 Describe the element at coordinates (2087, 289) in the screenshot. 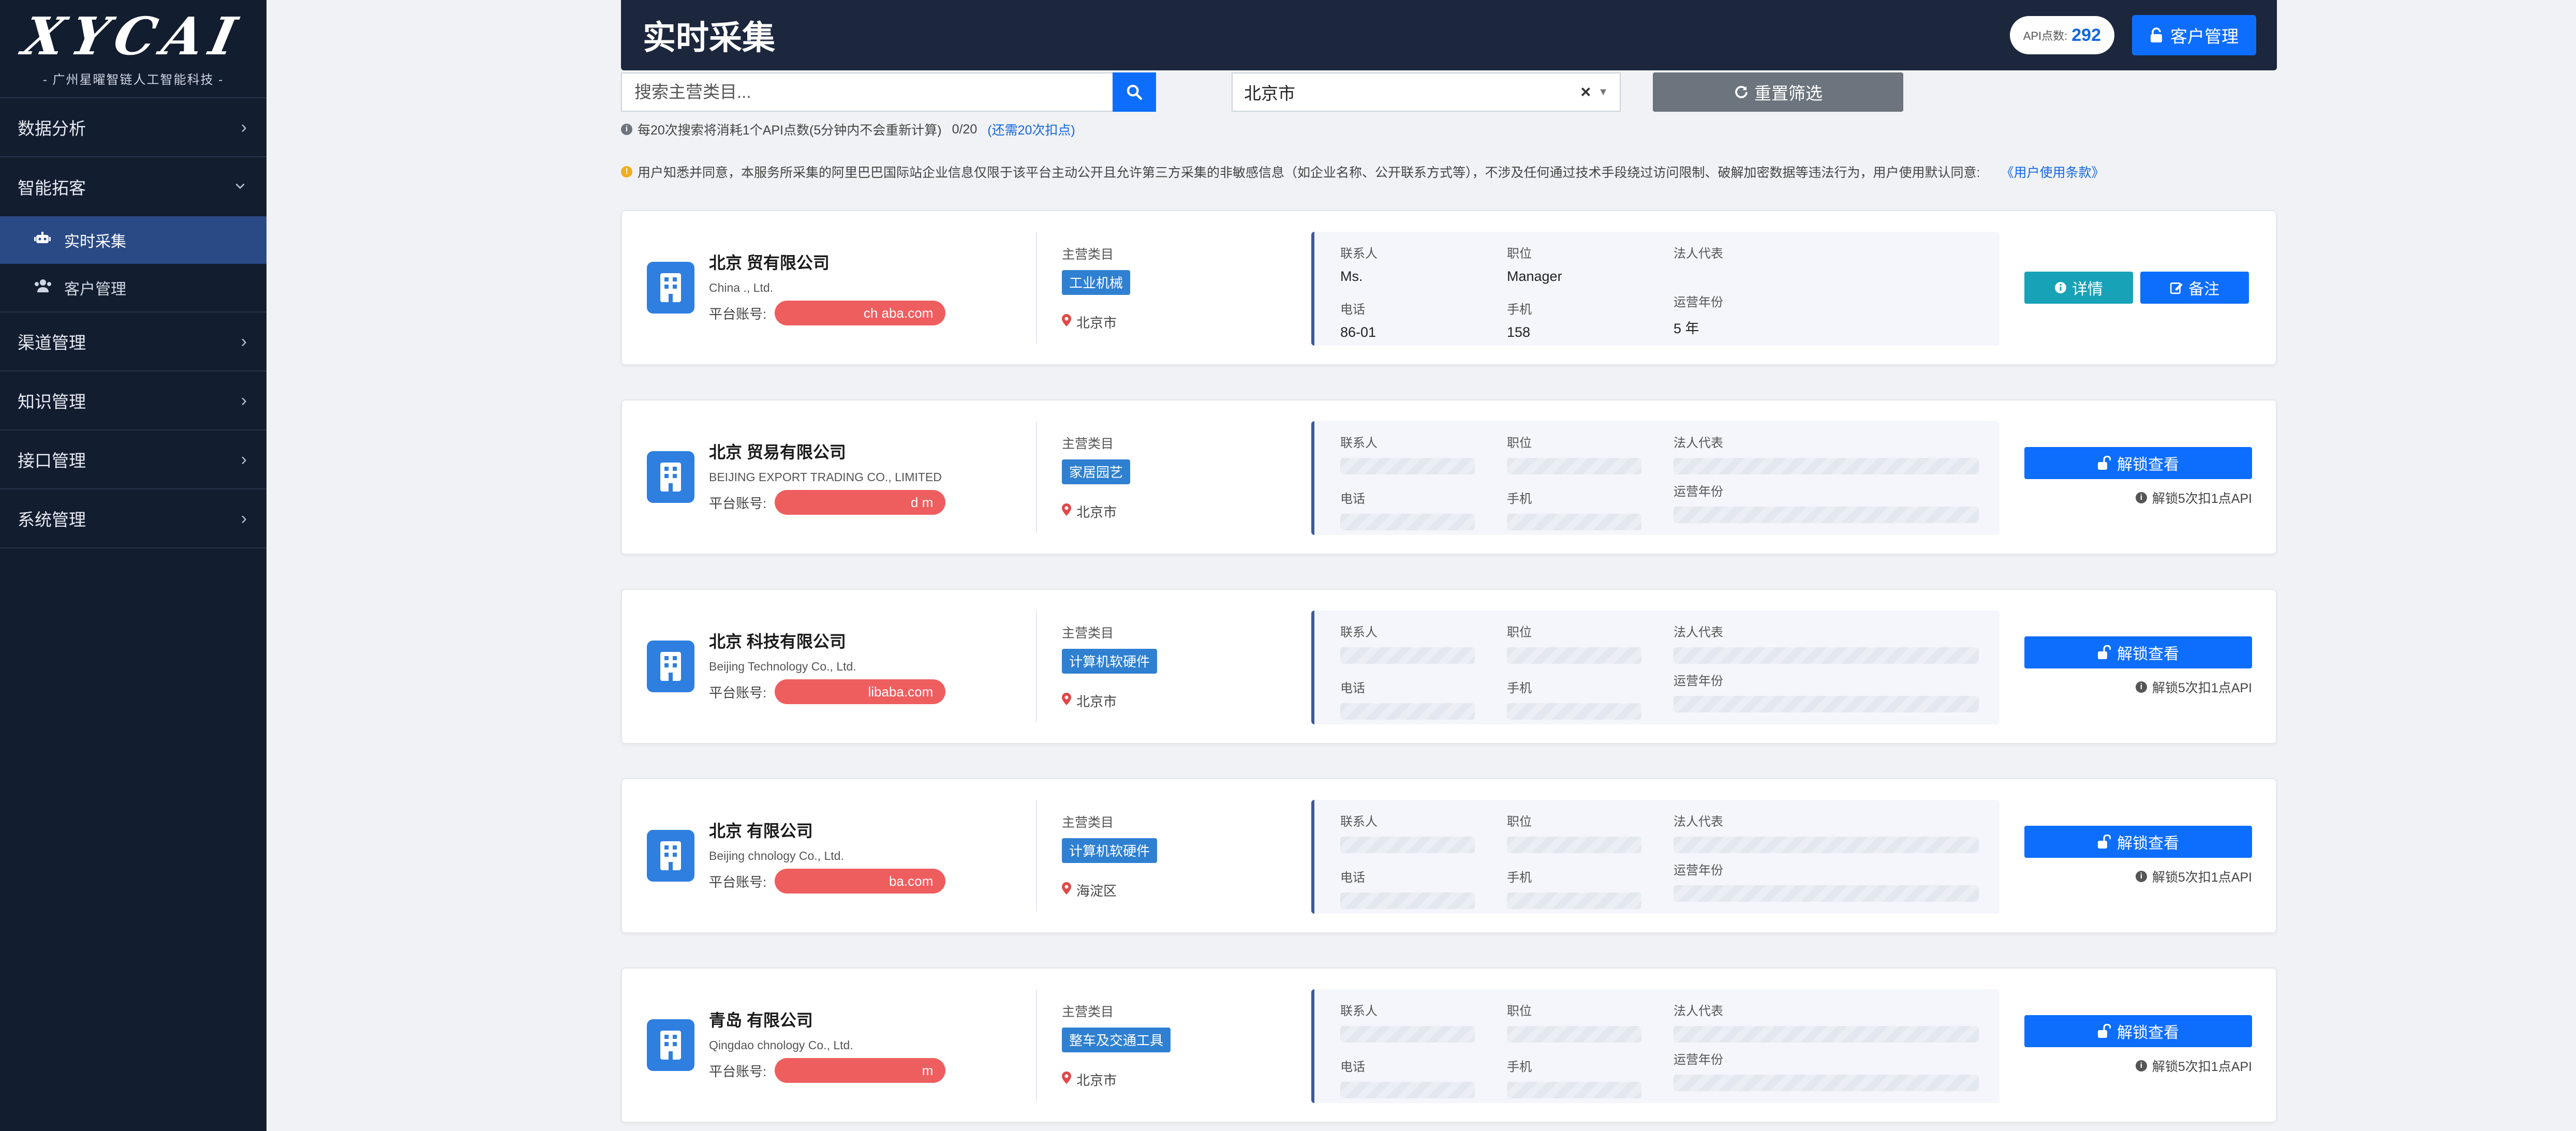

I see `detail-label: 详情` at that location.